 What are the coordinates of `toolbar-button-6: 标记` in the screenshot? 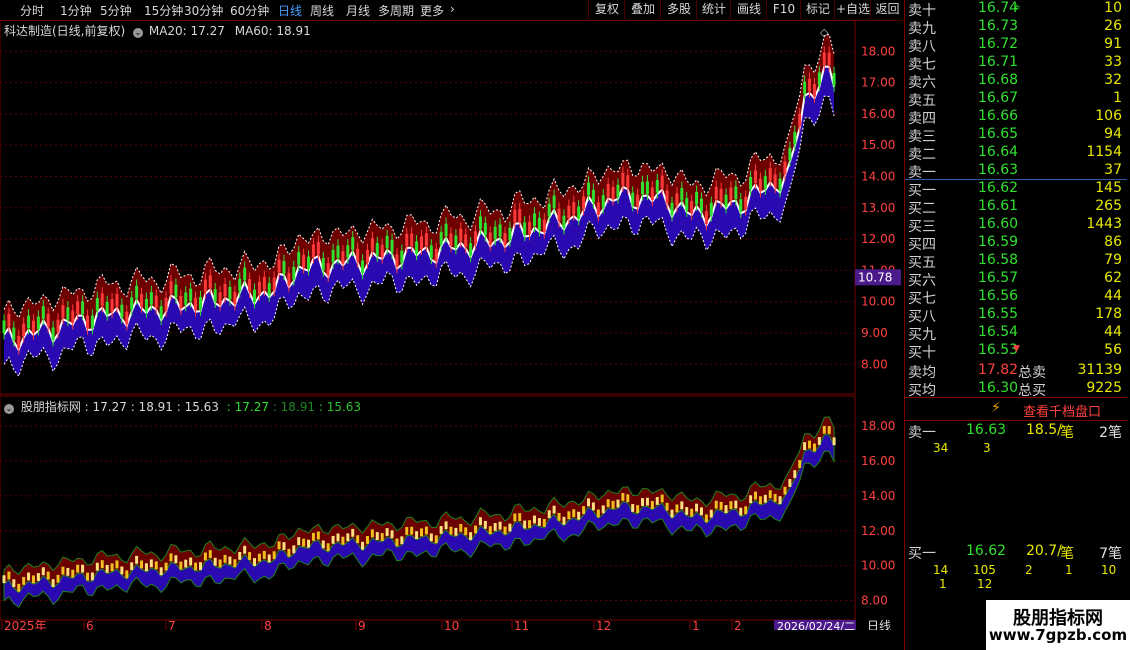 It's located at (817, 9).